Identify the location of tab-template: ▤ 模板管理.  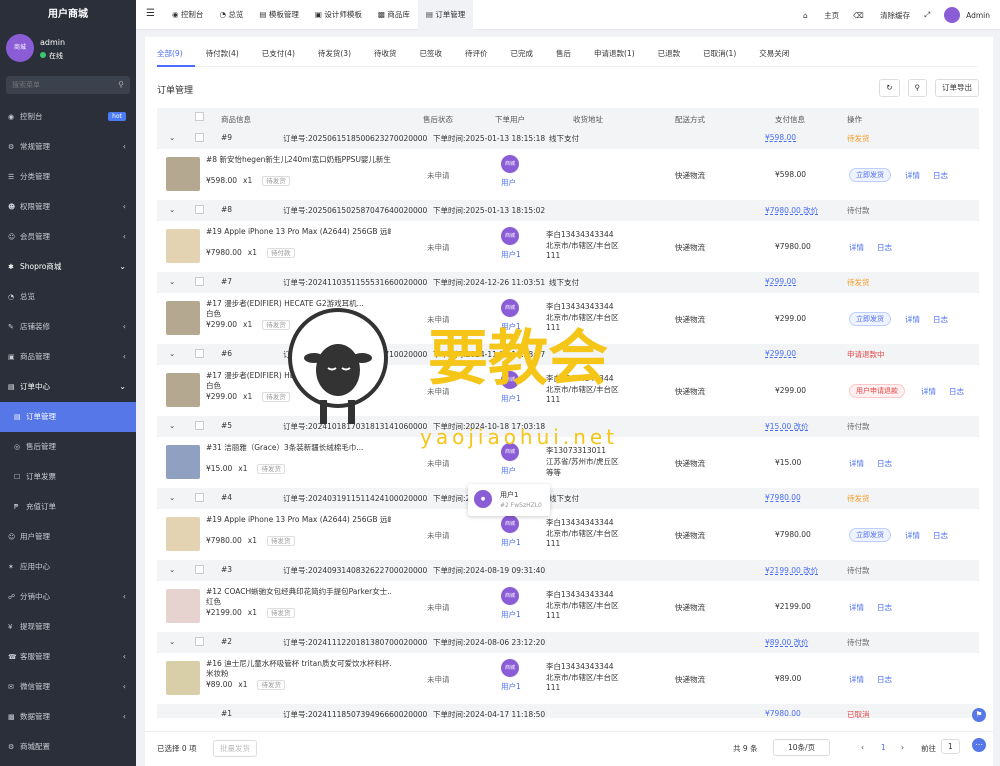
(278, 15).